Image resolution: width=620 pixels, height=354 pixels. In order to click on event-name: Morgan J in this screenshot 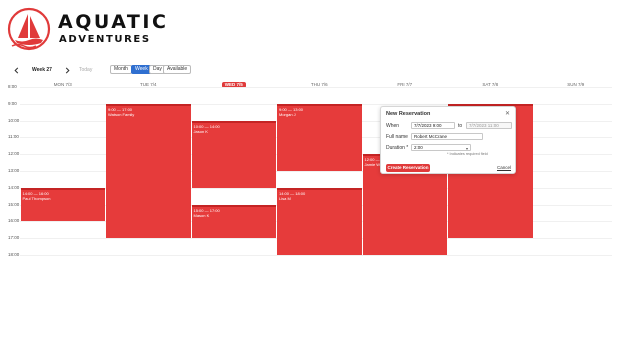, I will do `click(287, 114)`.